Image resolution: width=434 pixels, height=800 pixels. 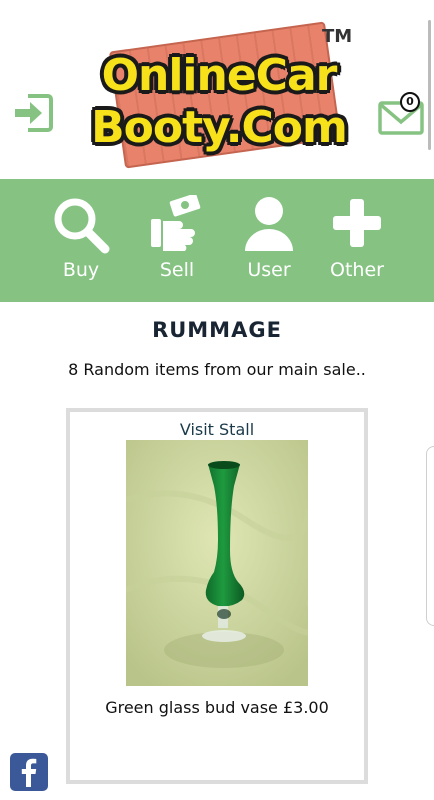 I want to click on nav-item-user: User, so click(x=269, y=240).